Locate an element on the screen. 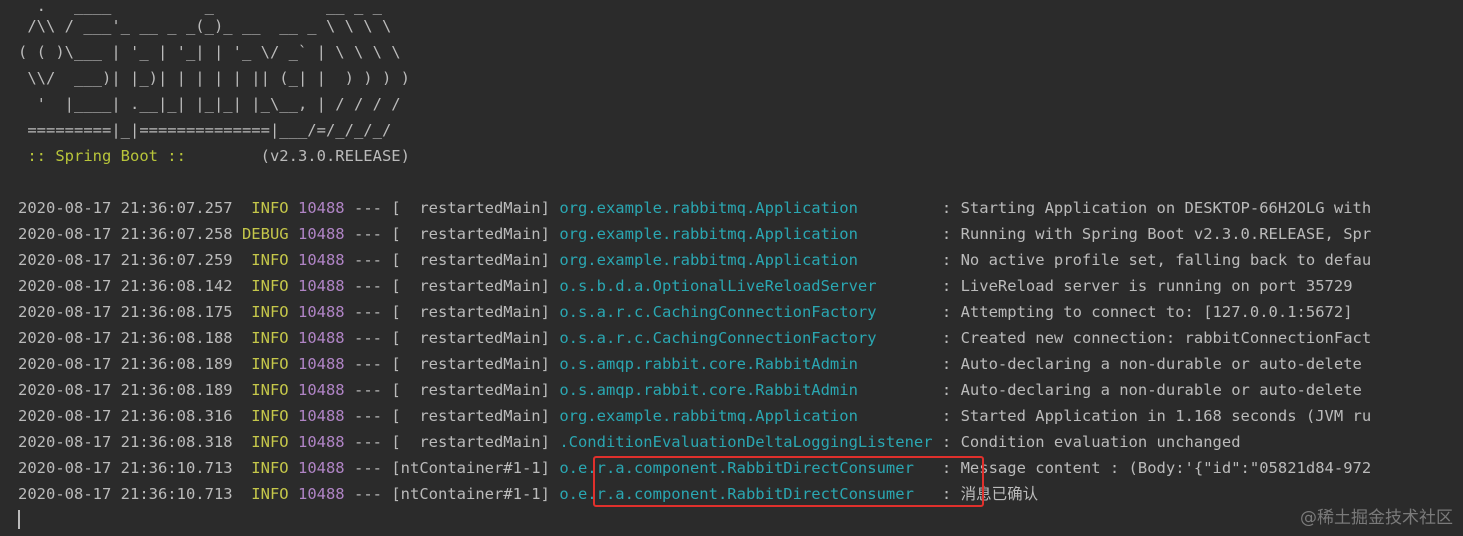 The width and height of the screenshot is (1463, 536). log-timestamp: 2020-08-17 21:36:07.257 is located at coordinates (125, 208).